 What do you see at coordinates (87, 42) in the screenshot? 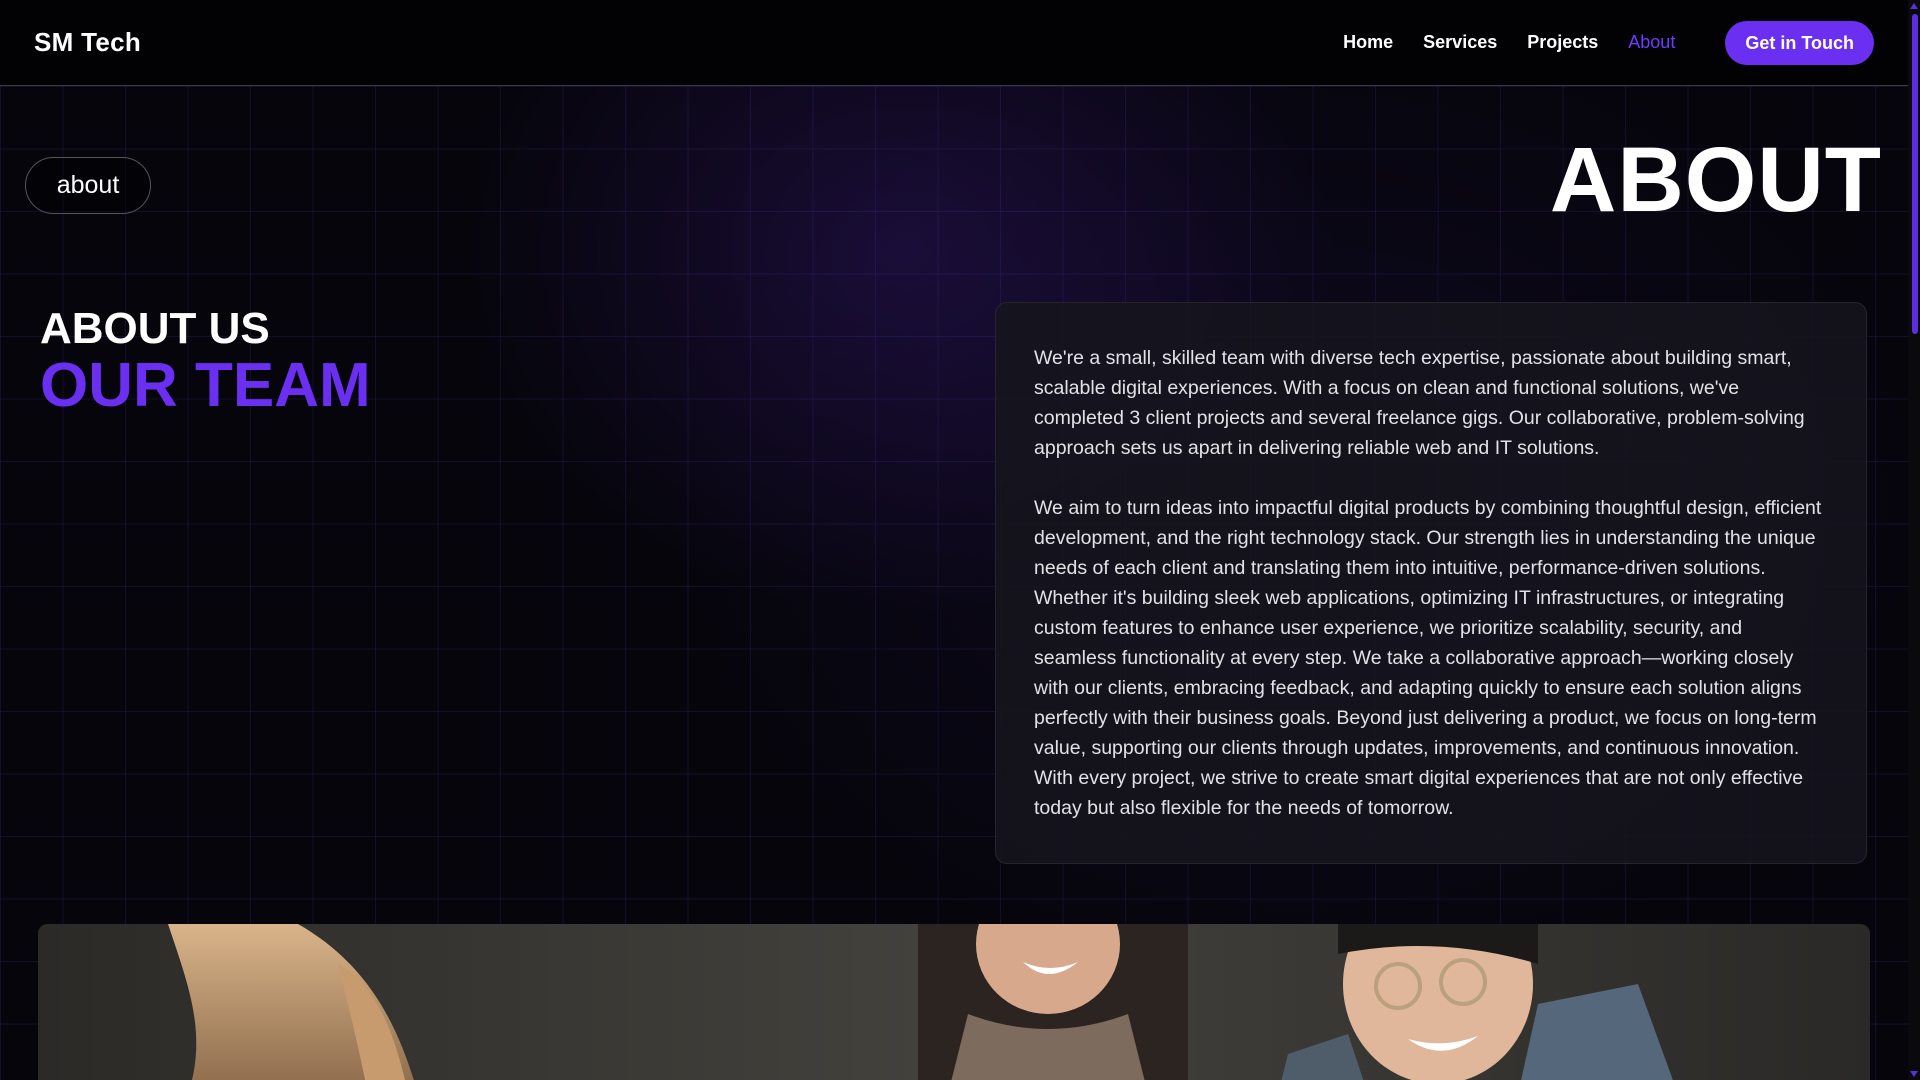
I see `logo: SM Tech` at bounding box center [87, 42].